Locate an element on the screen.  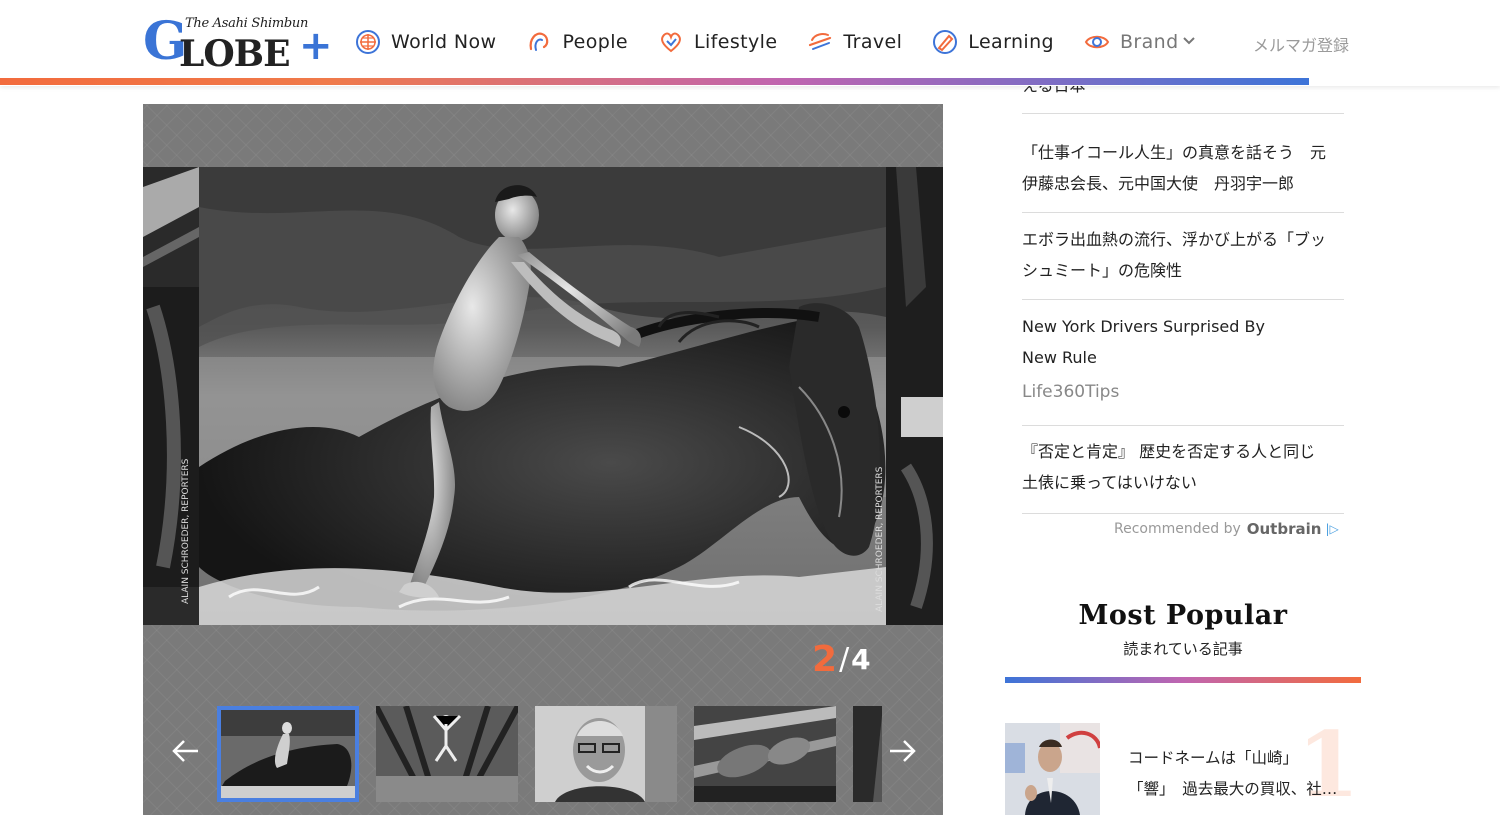
outbrain-attribution: Recommended by Outbrain |▷ is located at coordinates (1226, 529).